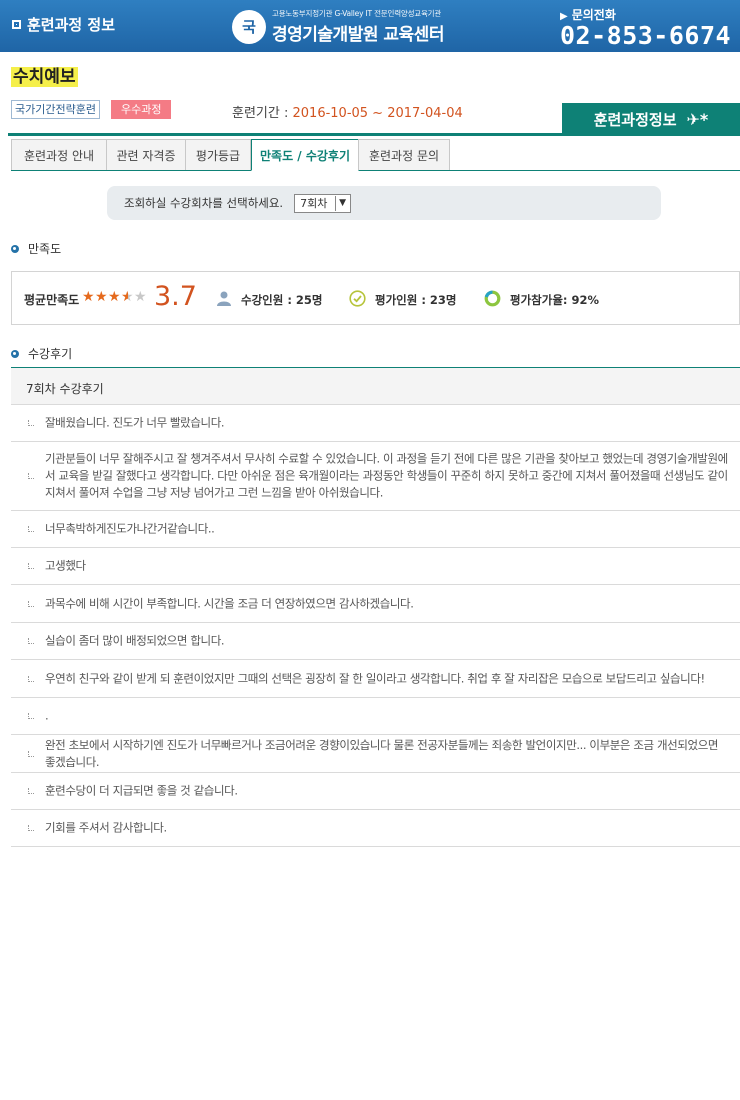 The height and width of the screenshot is (1100, 740). What do you see at coordinates (52, 300) in the screenshot?
I see `avg-satisfaction-label: 평균만족도` at bounding box center [52, 300].